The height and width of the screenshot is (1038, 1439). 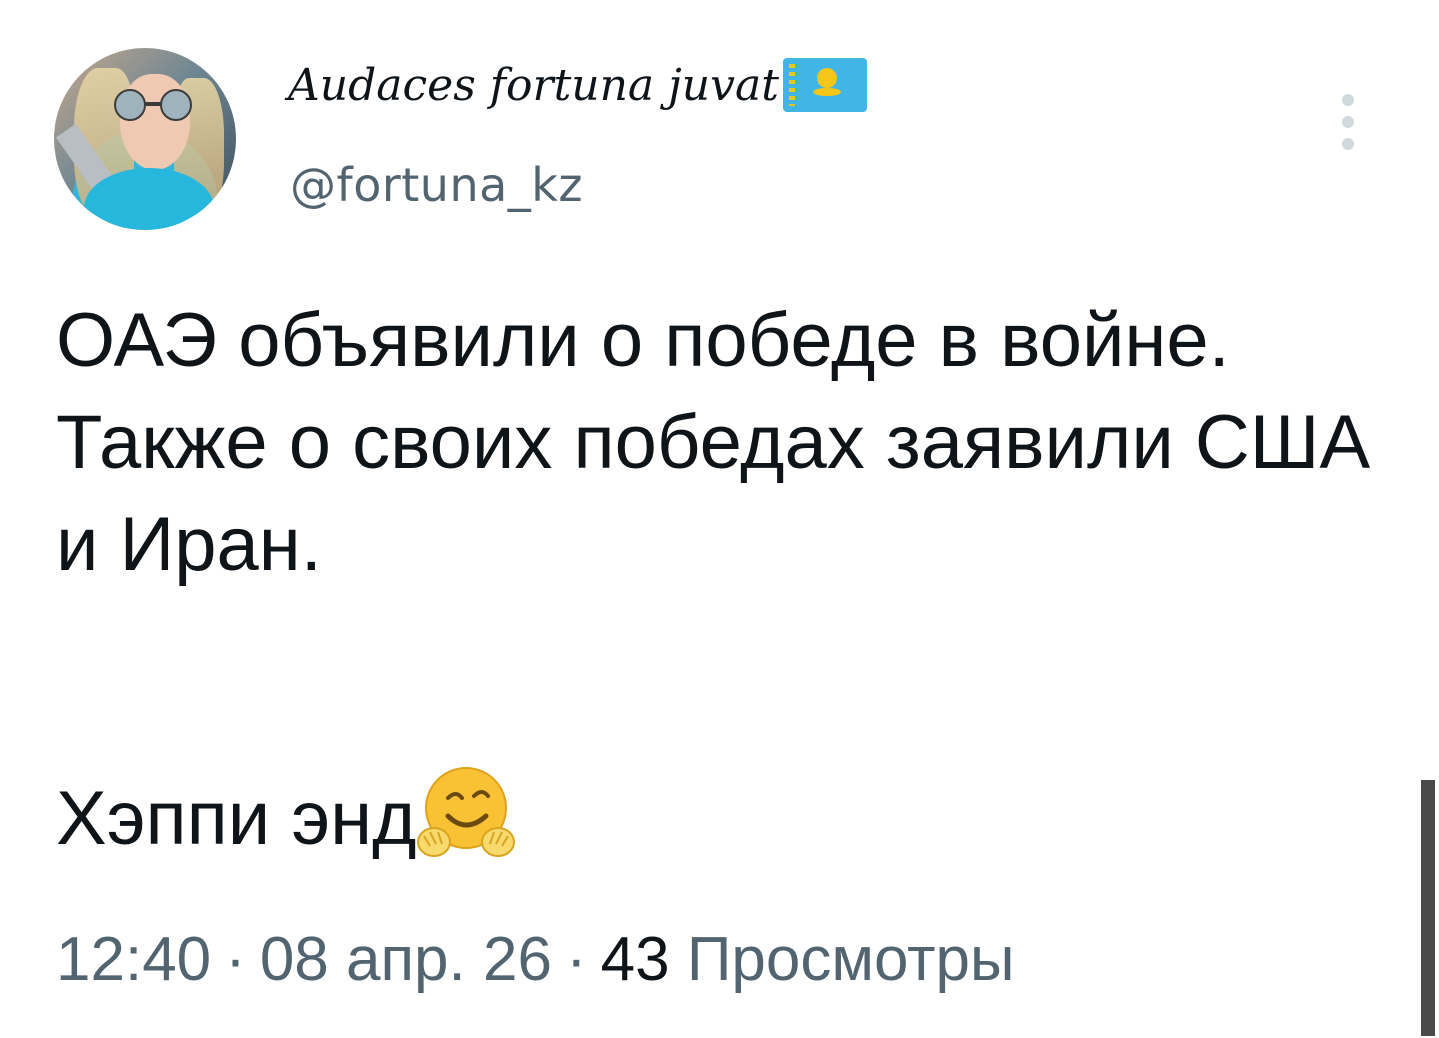 I want to click on avatar, so click(x=145, y=139).